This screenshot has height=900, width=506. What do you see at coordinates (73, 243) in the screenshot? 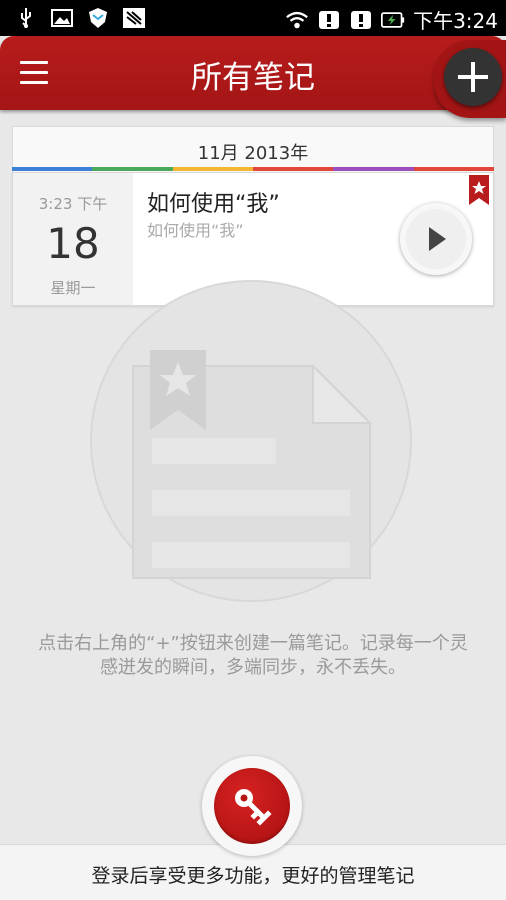
I see `note-day: 18` at bounding box center [73, 243].